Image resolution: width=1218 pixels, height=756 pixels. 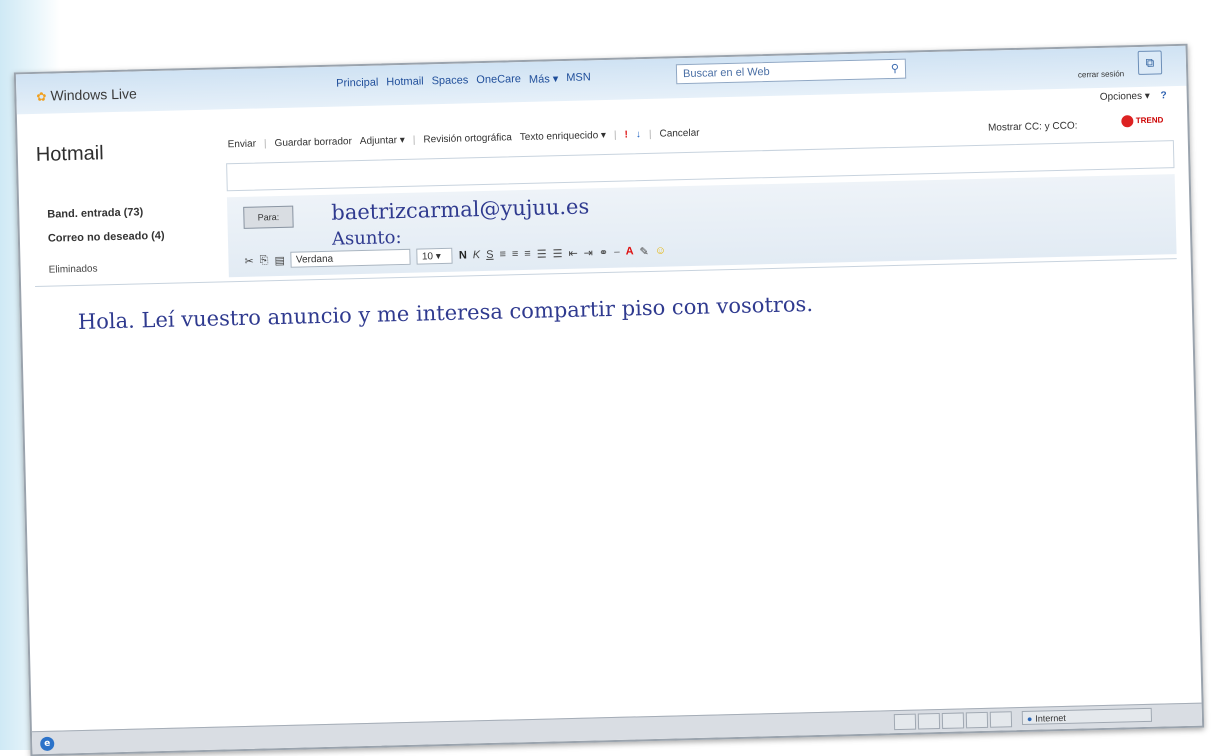 What do you see at coordinates (435, 256) in the screenshot?
I see `font-size-select: 10 ▾` at bounding box center [435, 256].